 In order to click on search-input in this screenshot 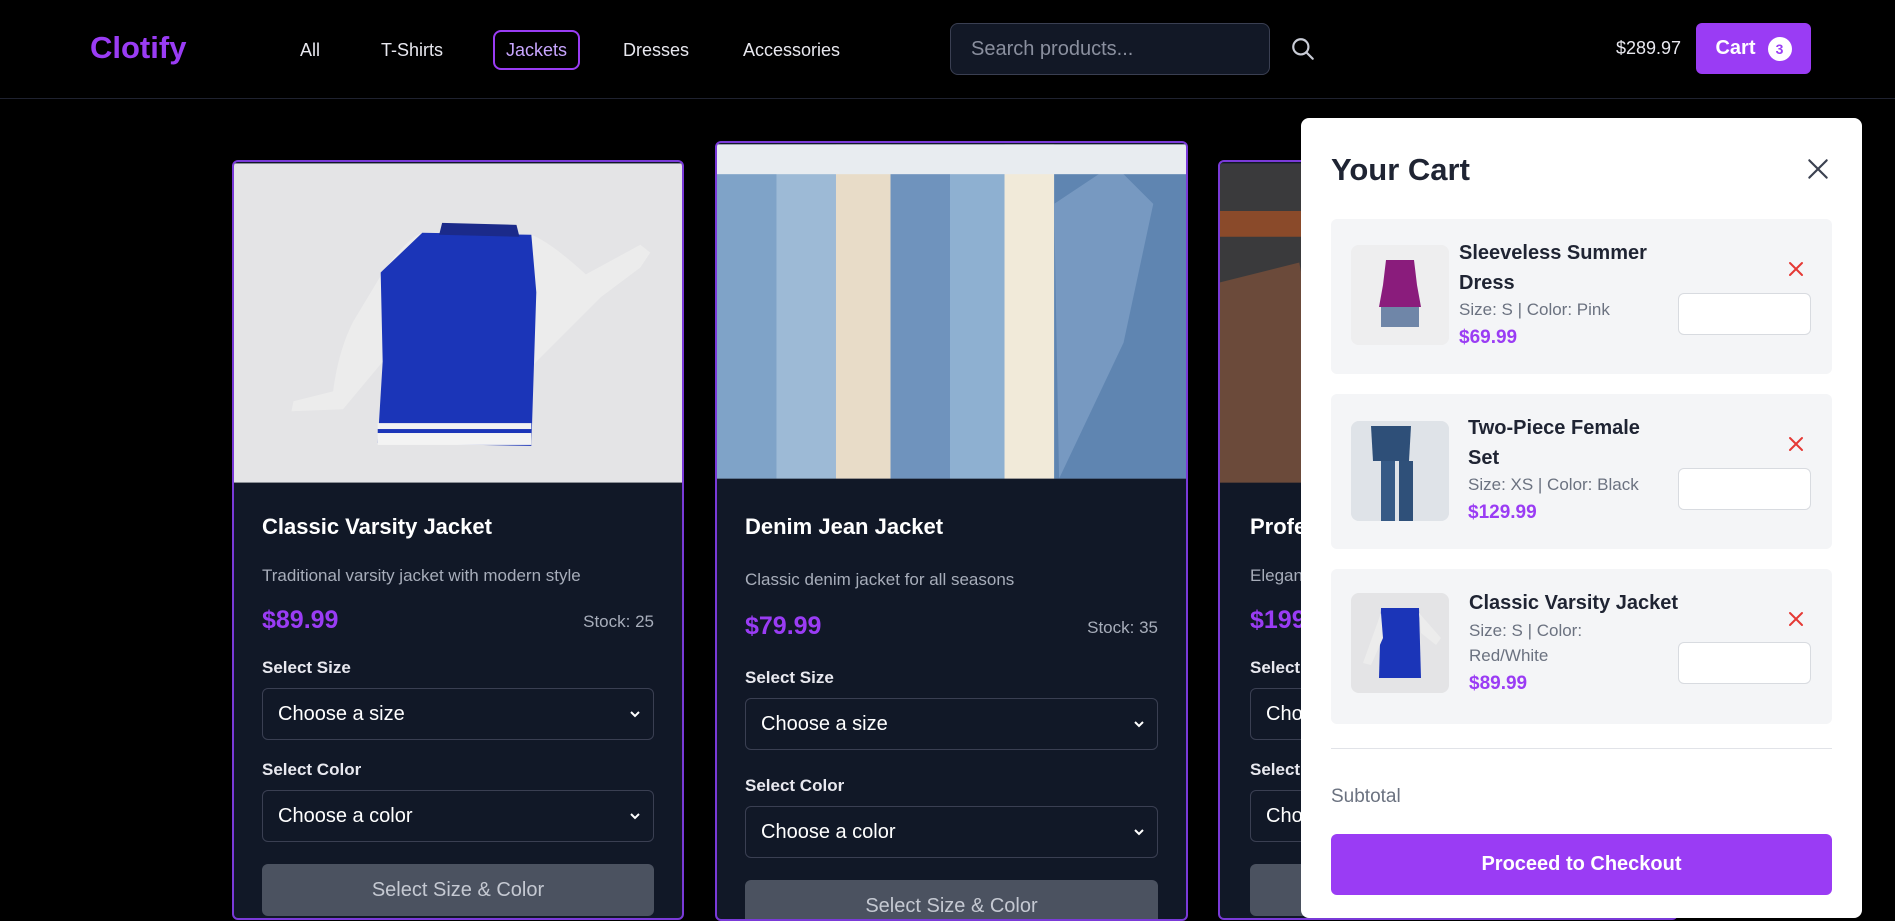, I will do `click(1110, 49)`.